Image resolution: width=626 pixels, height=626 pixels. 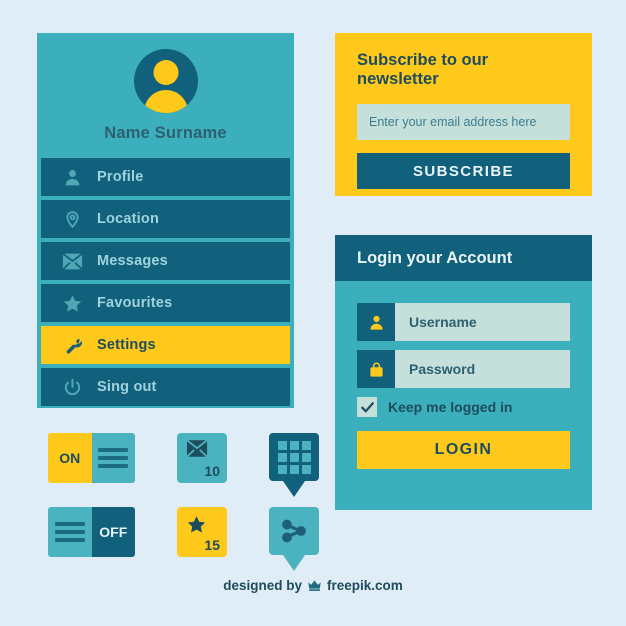 What do you see at coordinates (294, 531) in the screenshot?
I see `share-icon` at bounding box center [294, 531].